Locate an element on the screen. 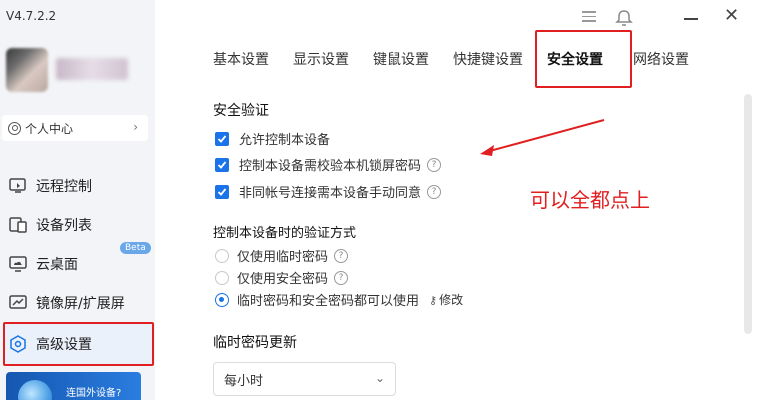 The height and width of the screenshot is (400, 758). security-verify-title: 安全验证 is located at coordinates (241, 111).